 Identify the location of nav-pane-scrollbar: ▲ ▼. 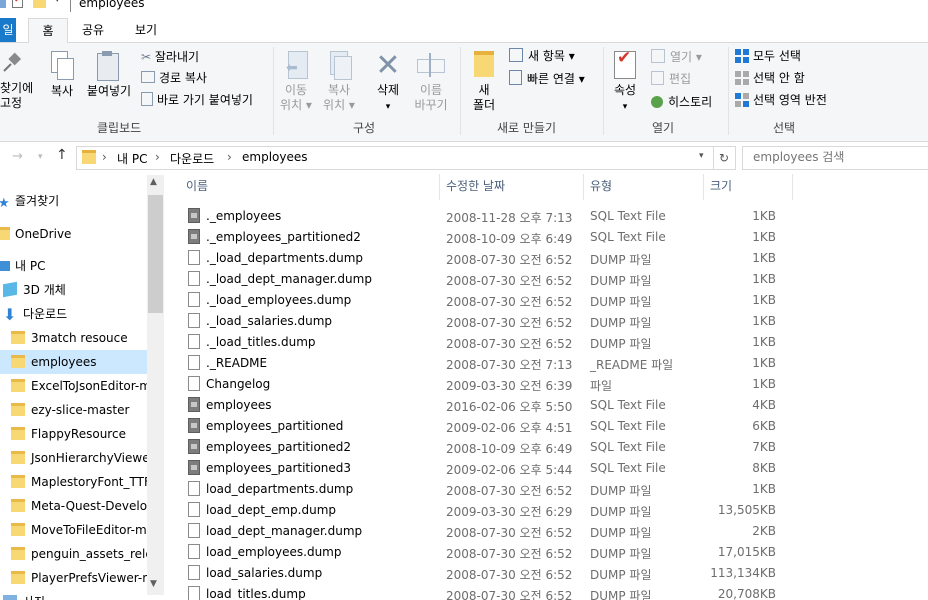
(155, 385).